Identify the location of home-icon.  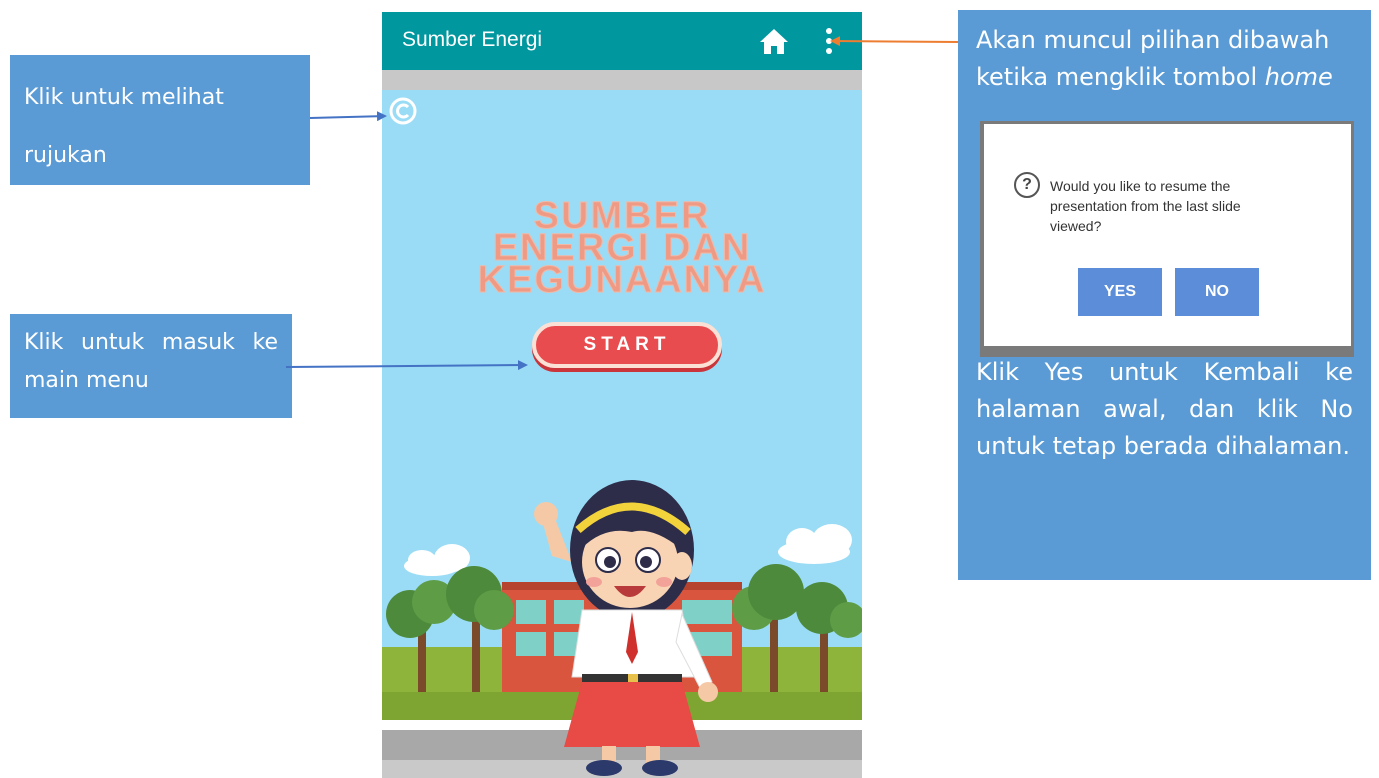
(774, 41).